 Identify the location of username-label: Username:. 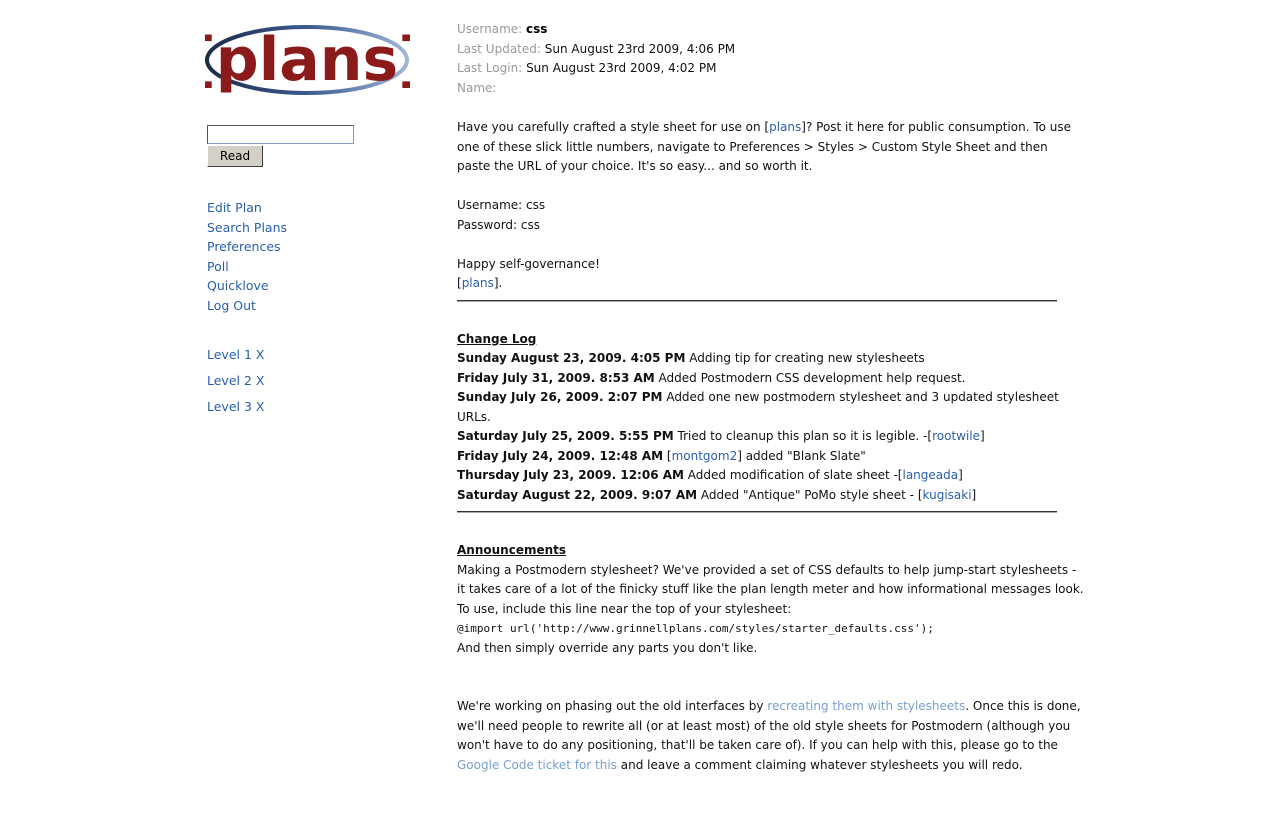
(490, 29).